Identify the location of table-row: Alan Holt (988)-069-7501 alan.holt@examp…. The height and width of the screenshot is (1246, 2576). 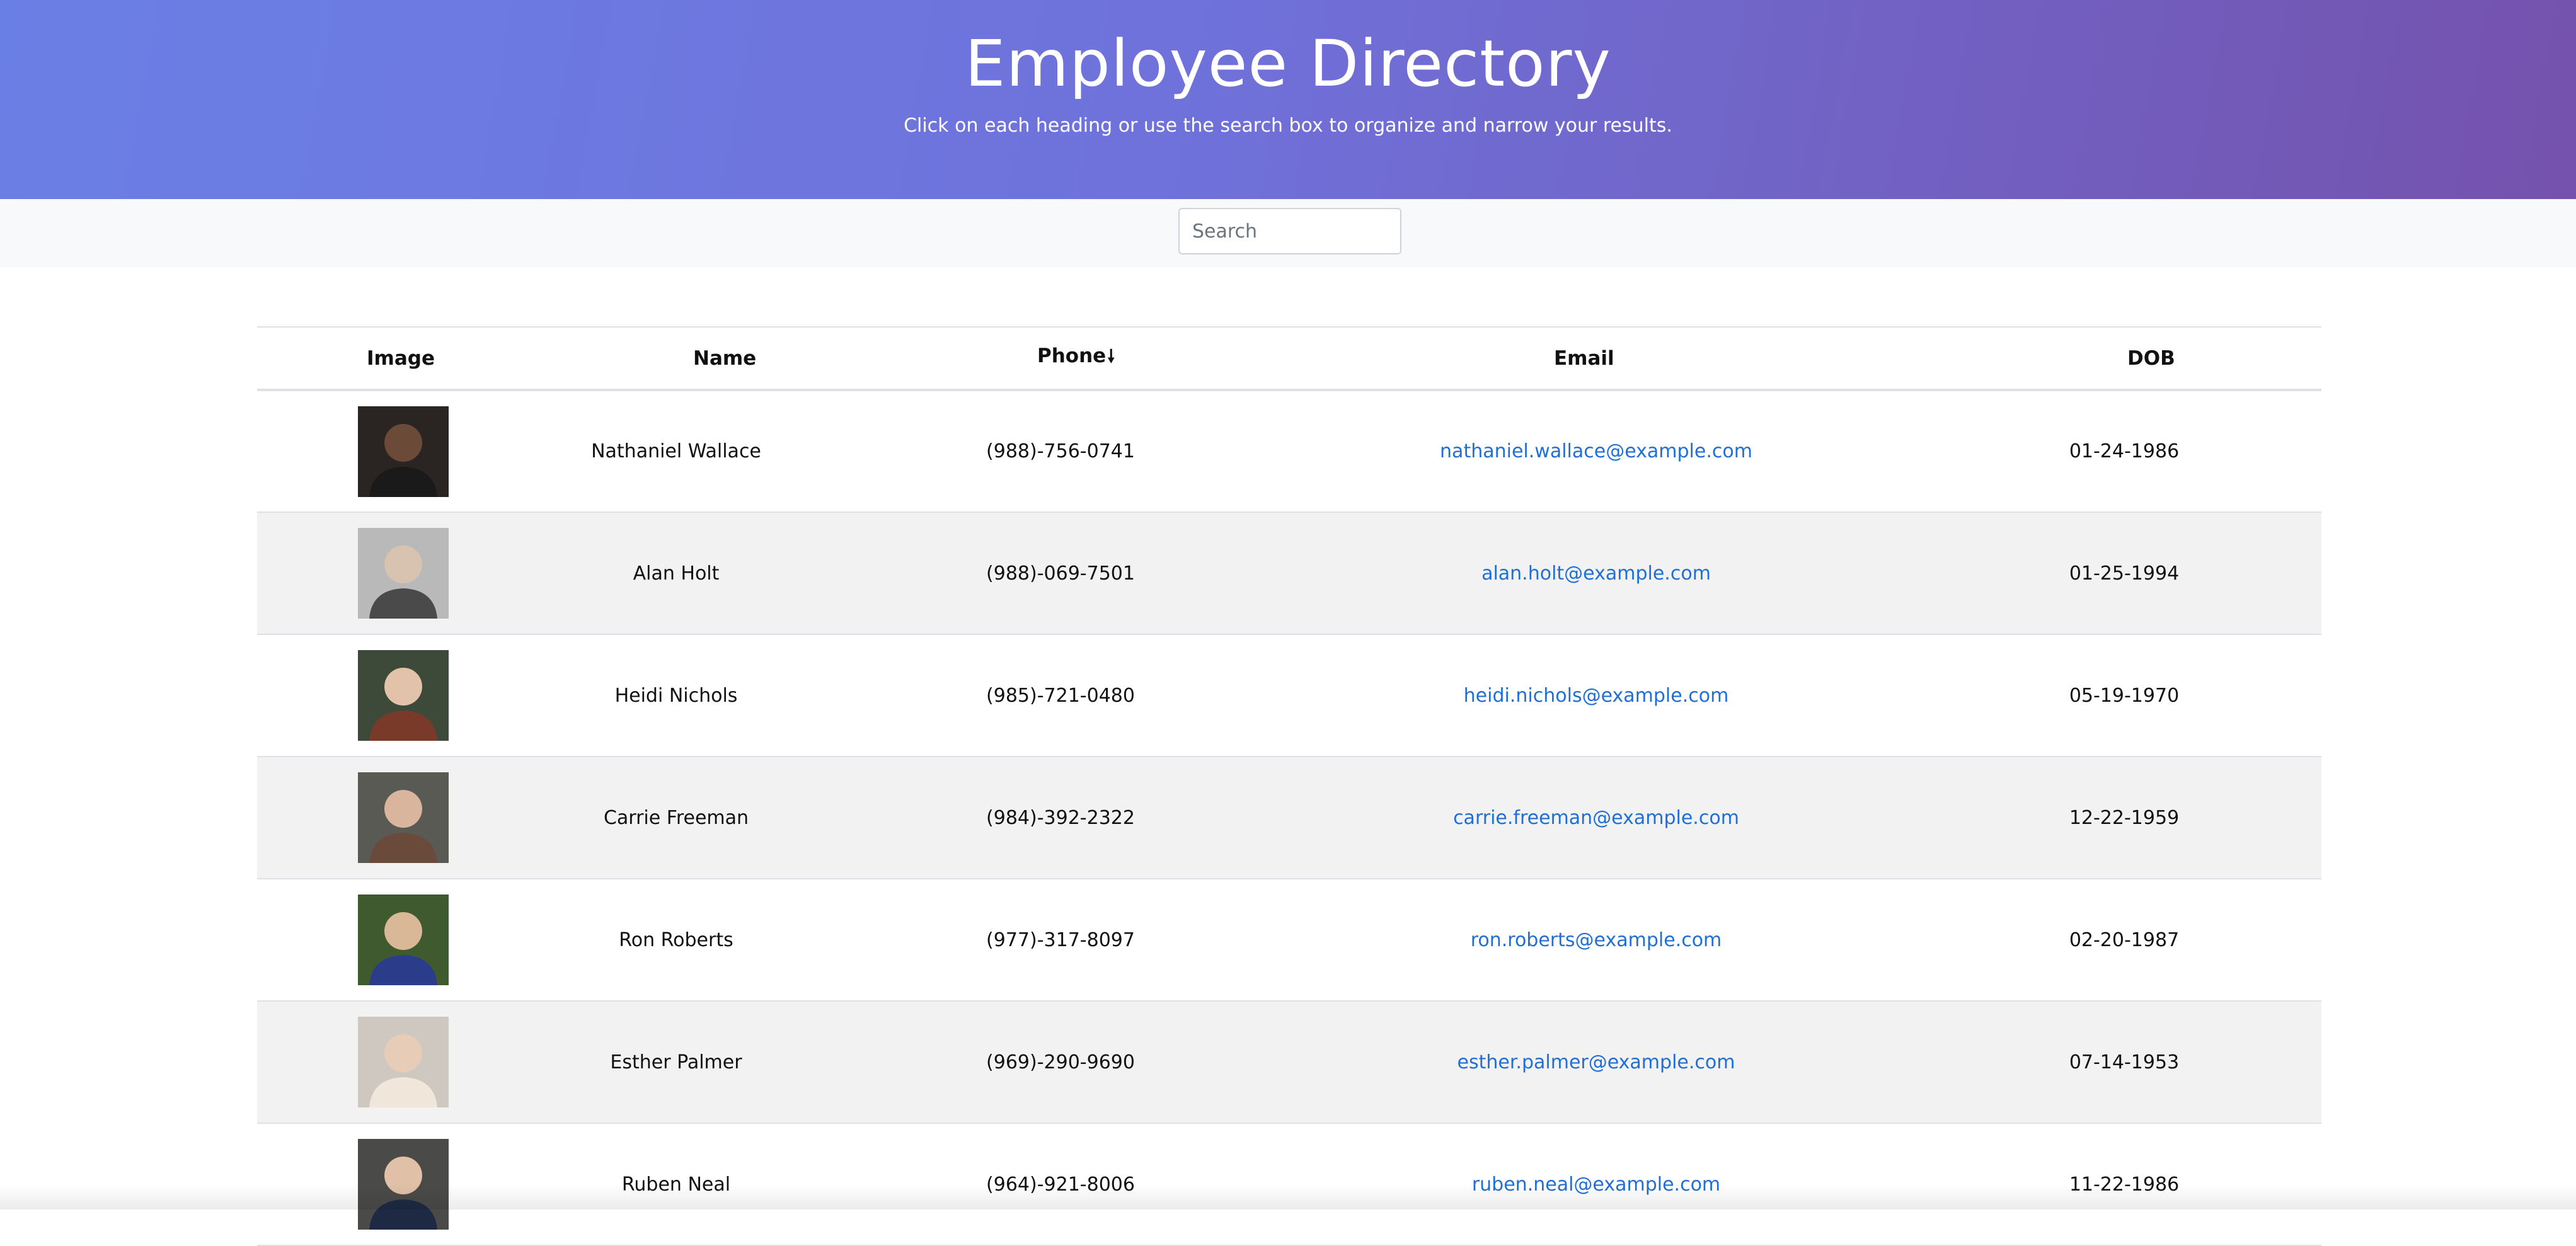
(1289, 573).